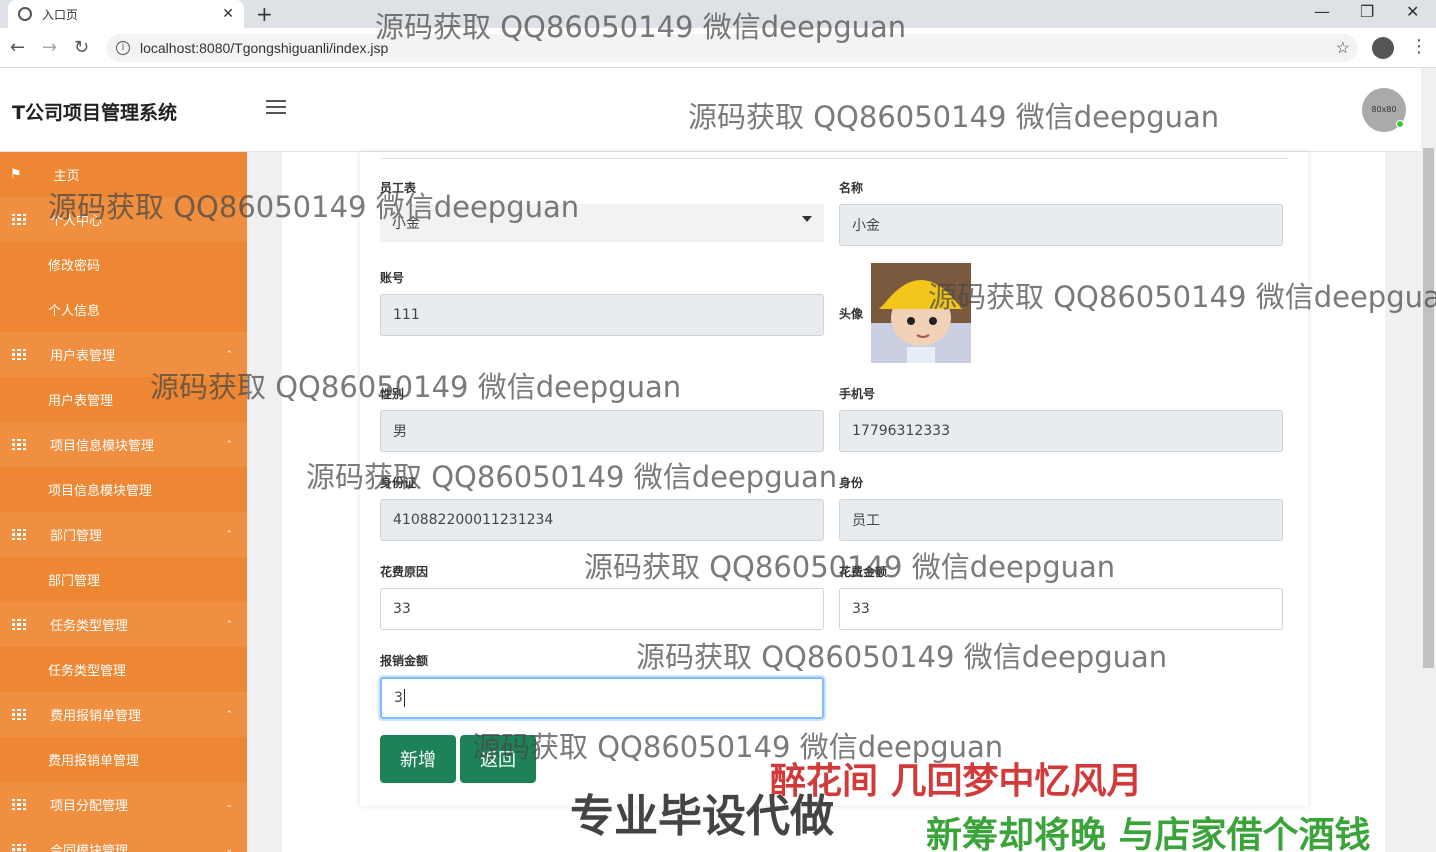 The image size is (1436, 852). Describe the element at coordinates (1428, 408) in the screenshot. I see `scrollbar-thumb` at that location.